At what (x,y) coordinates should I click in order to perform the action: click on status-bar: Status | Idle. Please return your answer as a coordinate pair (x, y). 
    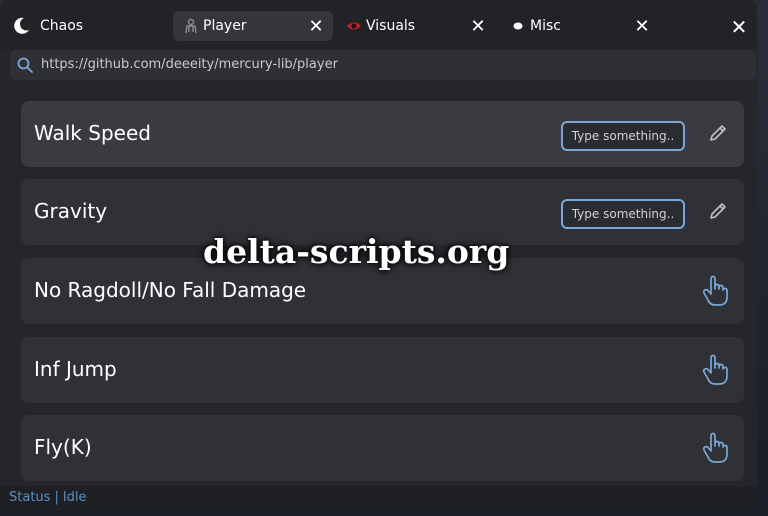
    Looking at the image, I should click on (378, 498).